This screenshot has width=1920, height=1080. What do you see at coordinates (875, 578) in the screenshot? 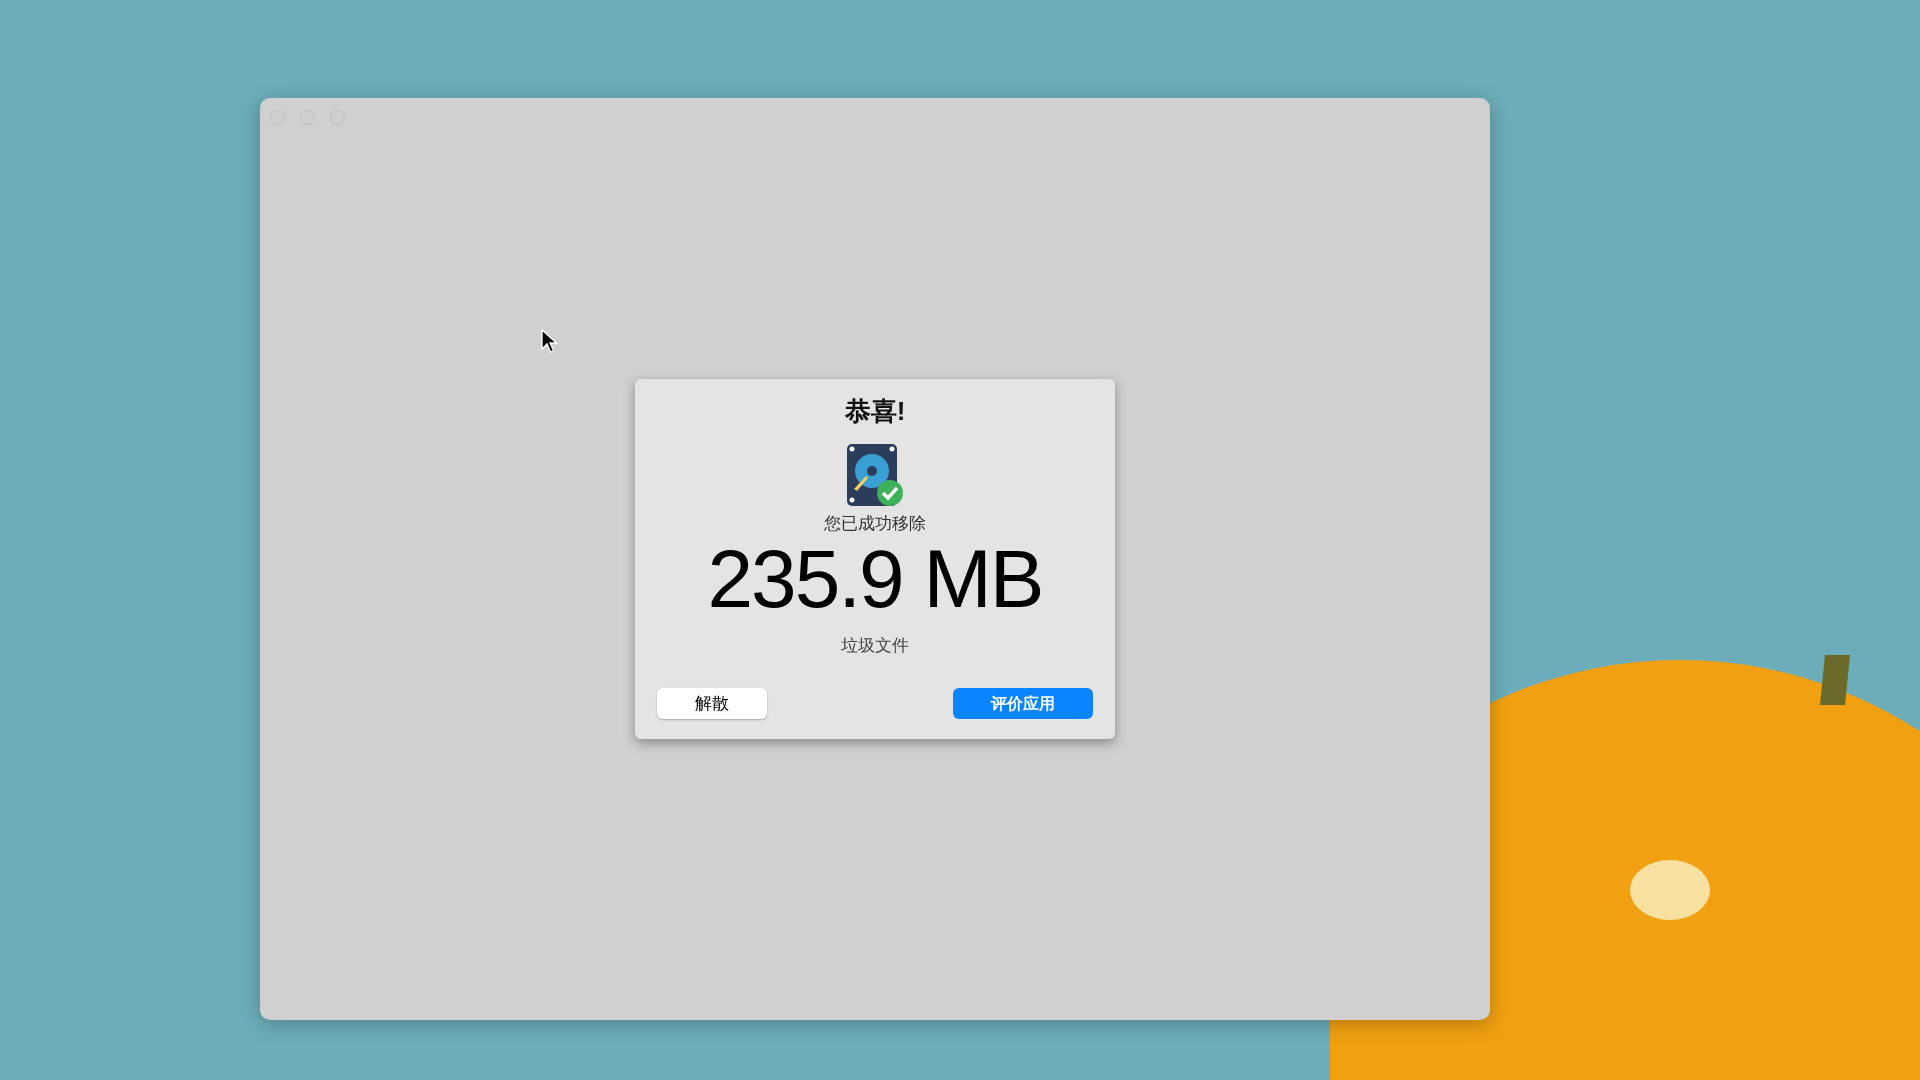
I see `removed-amount: 235.9 MB` at bounding box center [875, 578].